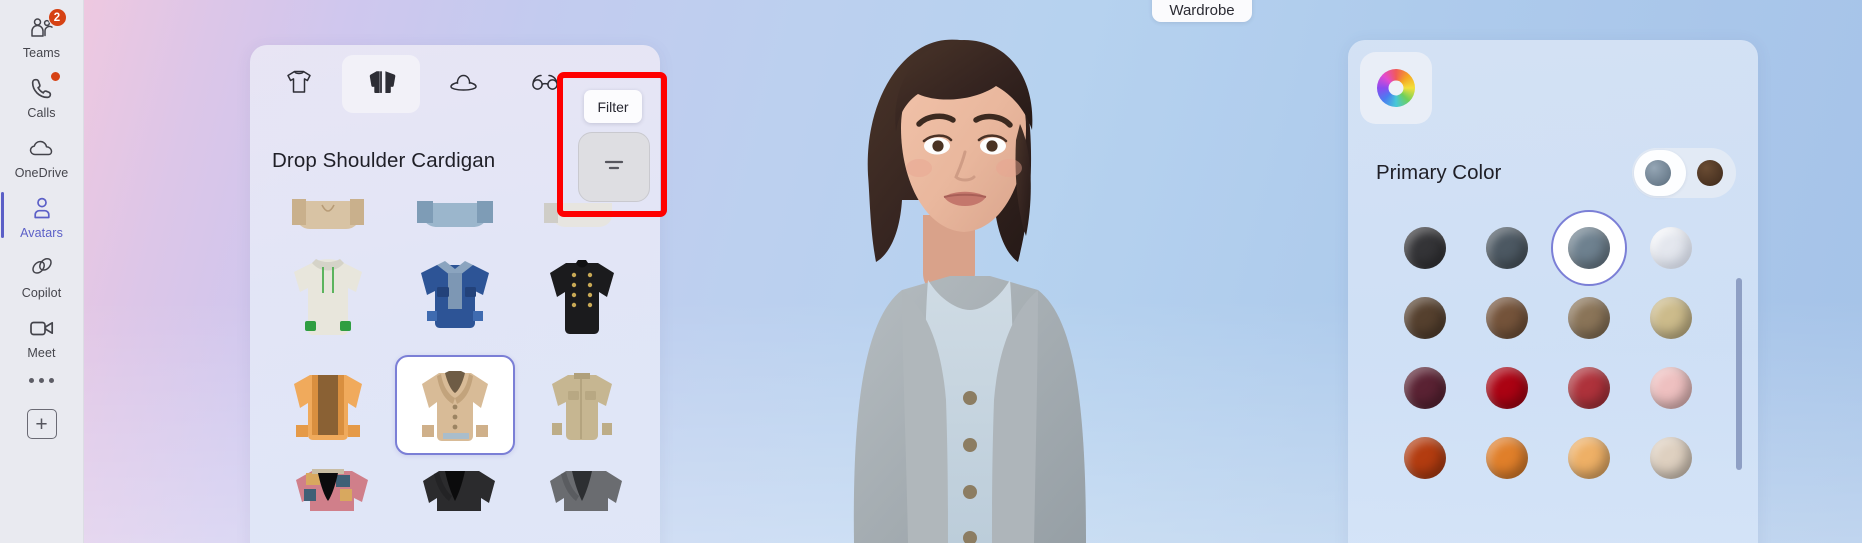  I want to click on swatch-crimson, so click(1507, 388).